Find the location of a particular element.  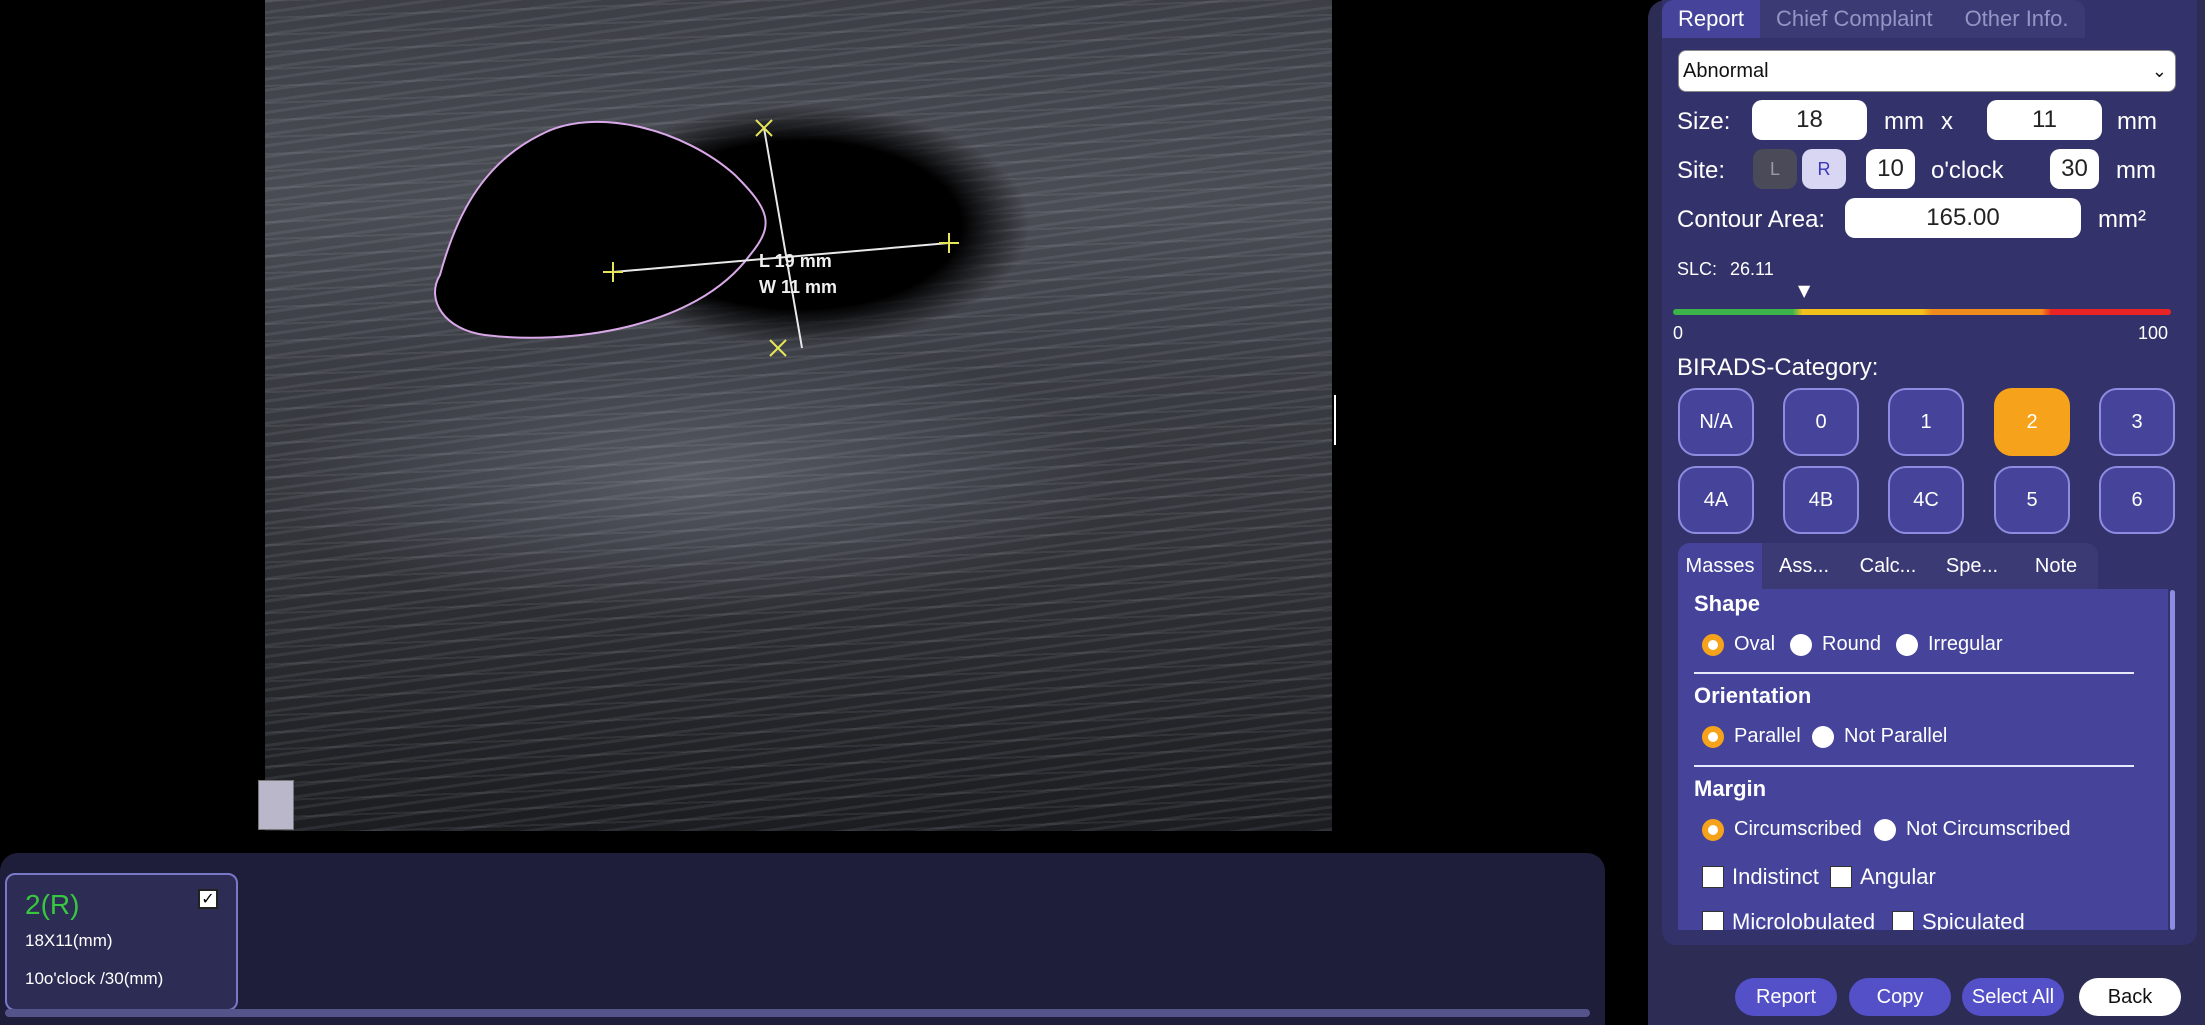

site-unit: mm is located at coordinates (2136, 170).